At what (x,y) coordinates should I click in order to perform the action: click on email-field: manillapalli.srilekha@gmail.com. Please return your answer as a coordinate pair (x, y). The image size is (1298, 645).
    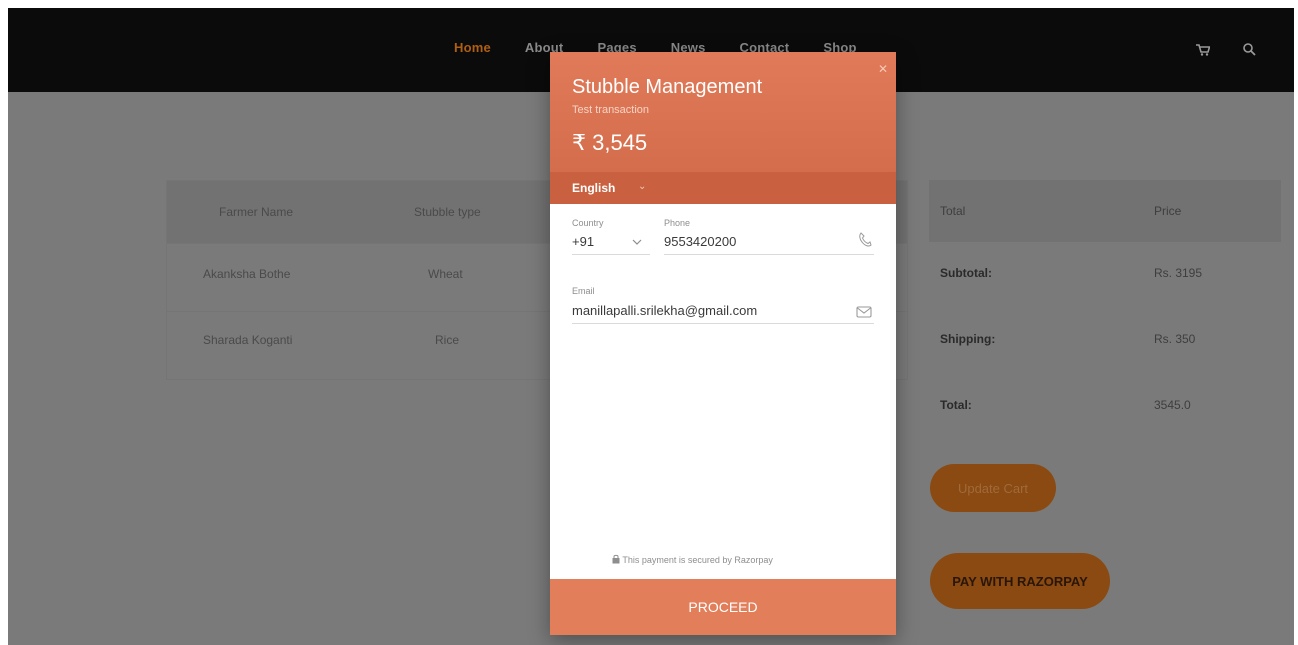
    Looking at the image, I should click on (664, 310).